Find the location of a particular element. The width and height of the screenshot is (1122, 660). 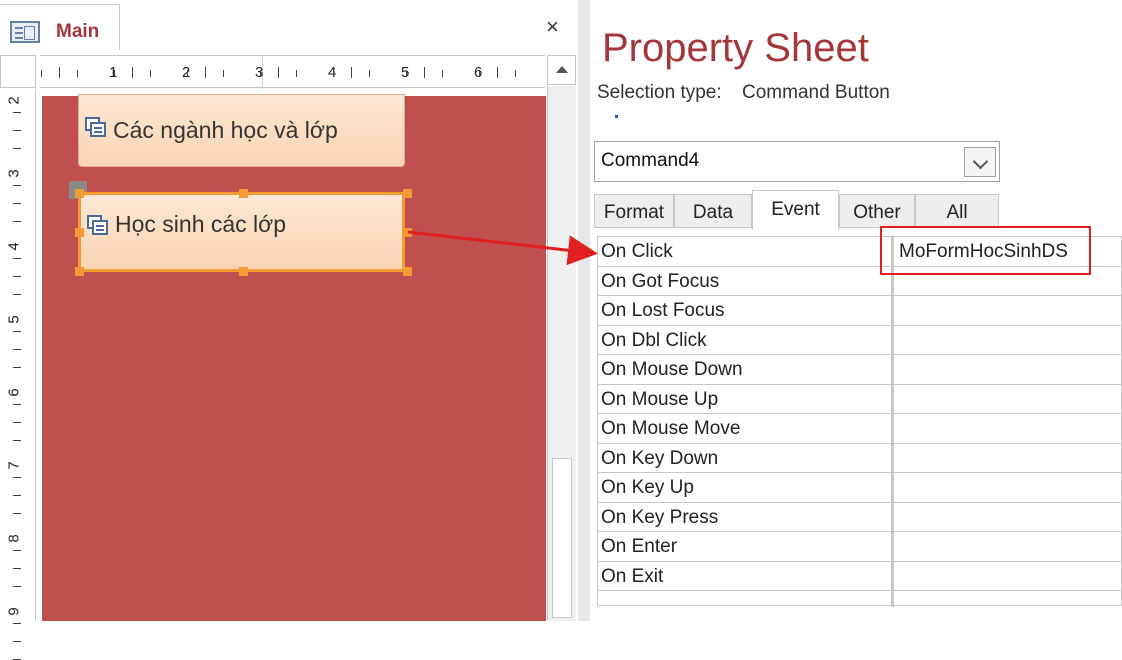

property-tabs: Format Data Event Other All is located at coordinates (796, 210).